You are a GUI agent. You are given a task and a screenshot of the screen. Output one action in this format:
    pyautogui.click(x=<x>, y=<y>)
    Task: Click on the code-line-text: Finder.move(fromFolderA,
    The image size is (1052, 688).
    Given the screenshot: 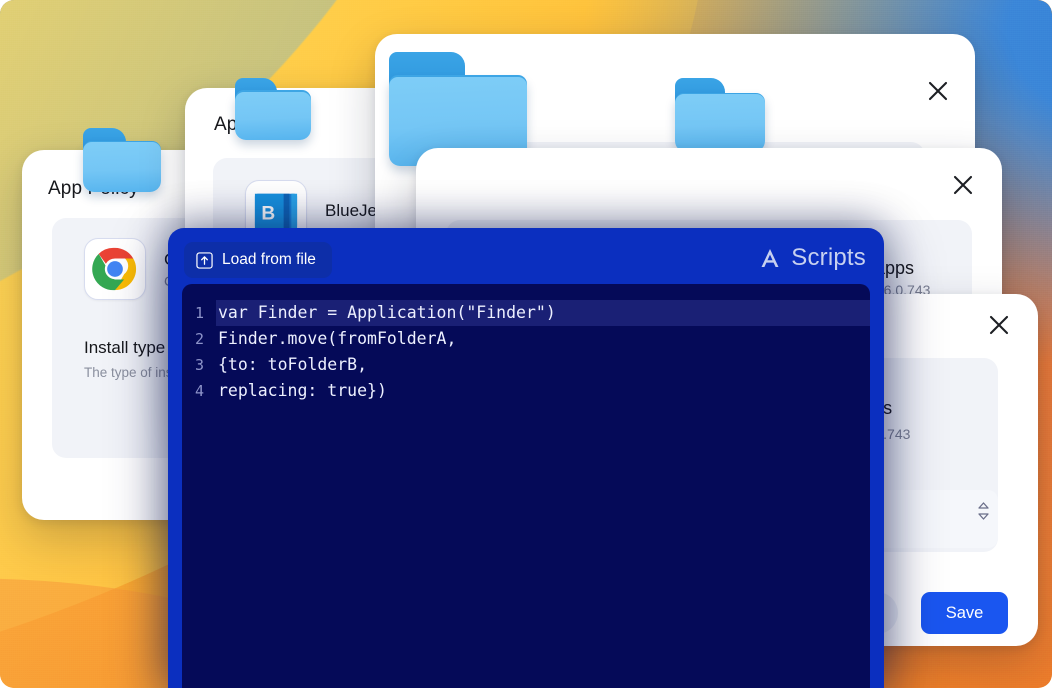 What is the action you would take?
    pyautogui.click(x=337, y=338)
    